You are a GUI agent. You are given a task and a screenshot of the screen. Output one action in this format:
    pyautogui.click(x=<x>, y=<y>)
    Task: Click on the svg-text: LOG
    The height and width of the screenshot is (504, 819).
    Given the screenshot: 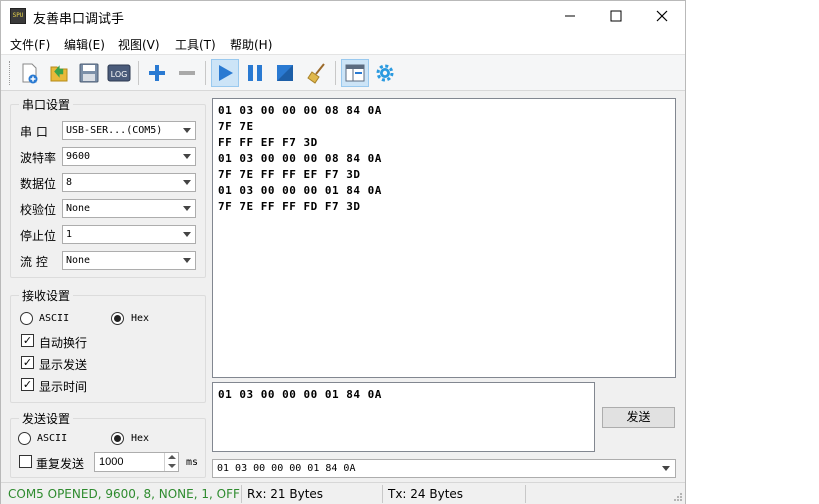 What is the action you would take?
    pyautogui.click(x=119, y=74)
    